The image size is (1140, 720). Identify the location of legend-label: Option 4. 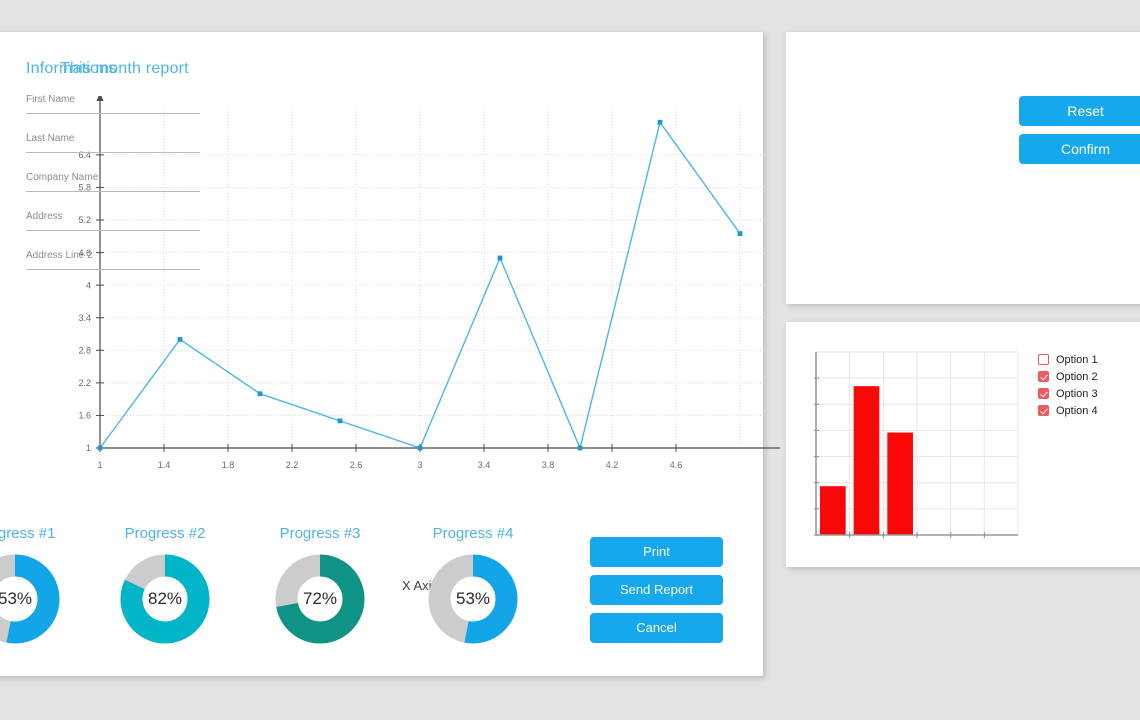
(1077, 410).